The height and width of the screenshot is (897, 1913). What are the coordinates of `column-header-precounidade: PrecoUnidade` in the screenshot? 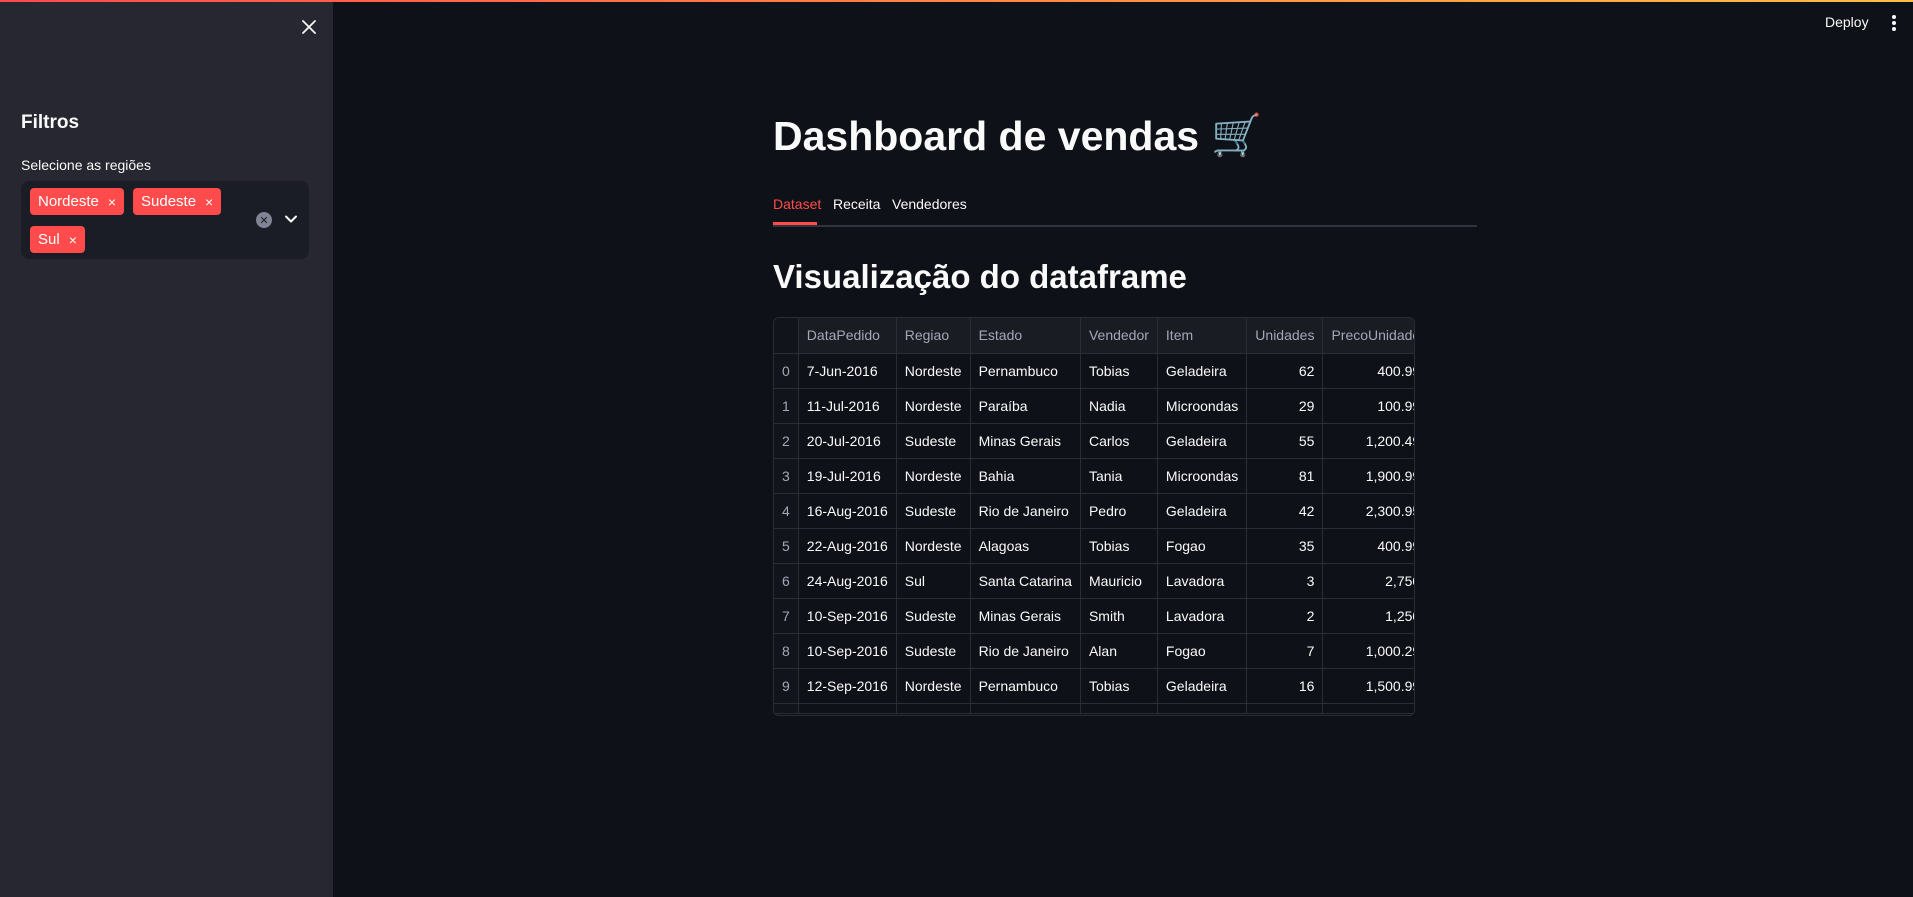 It's located at (1368, 336).